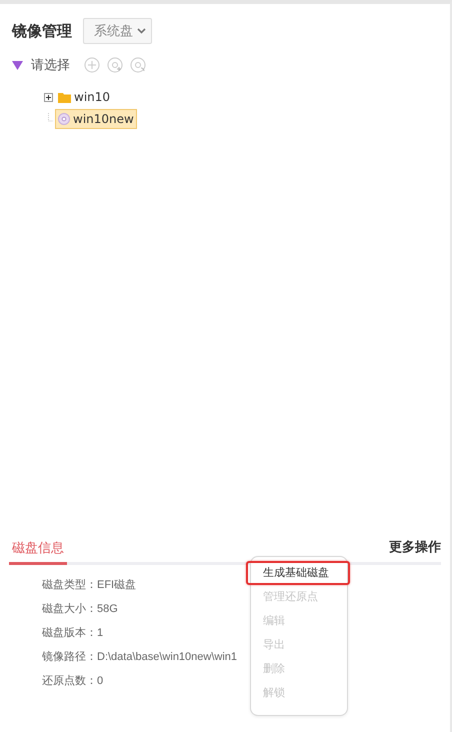 The width and height of the screenshot is (452, 732). What do you see at coordinates (50, 65) in the screenshot?
I see `tree-root-label: 请选择` at bounding box center [50, 65].